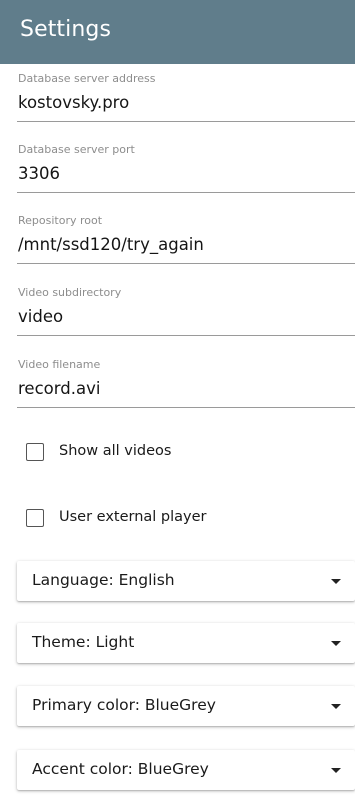 Image resolution: width=355 pixels, height=799 pixels. What do you see at coordinates (120, 769) in the screenshot?
I see `select-value: Accent color: BlueGrey` at bounding box center [120, 769].